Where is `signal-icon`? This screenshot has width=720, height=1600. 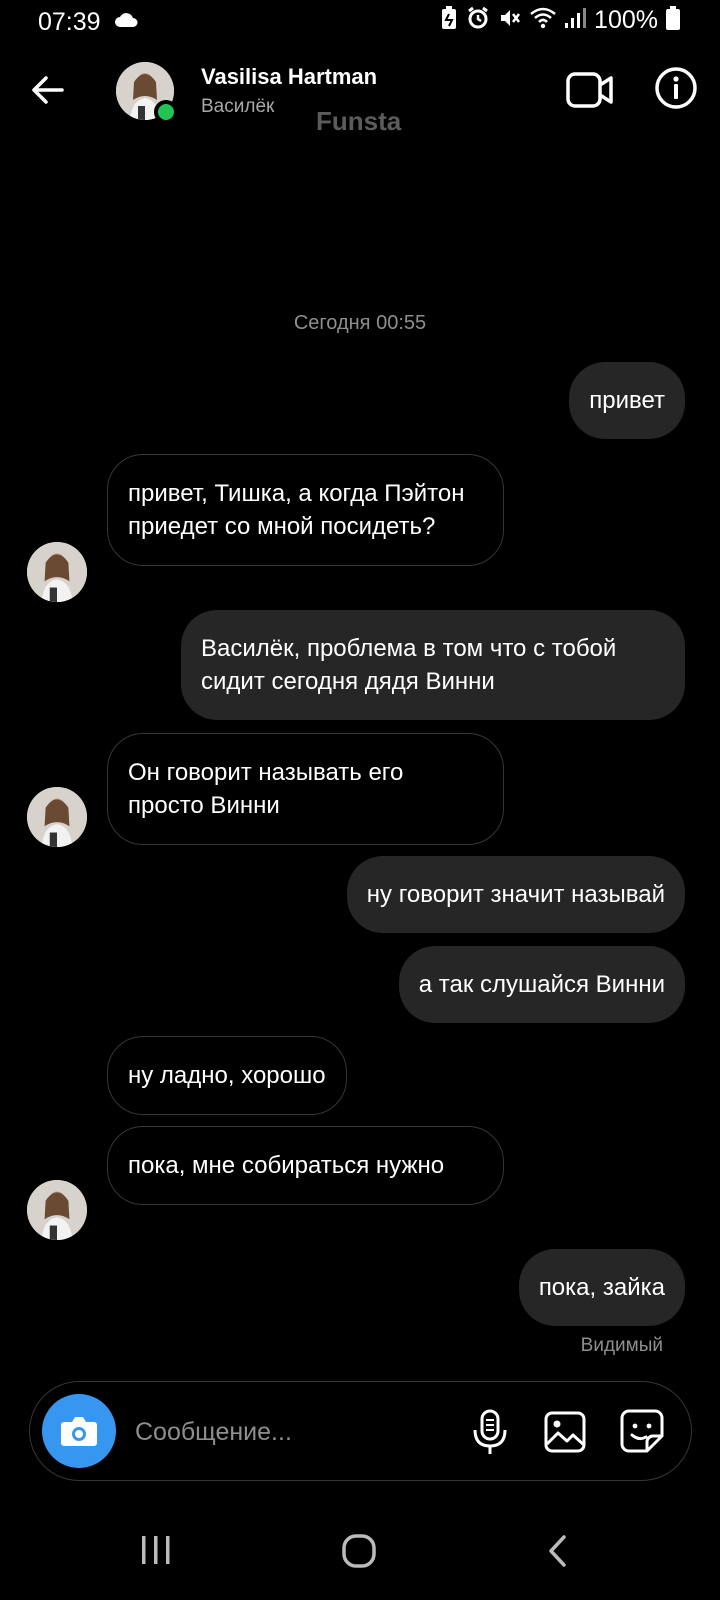 signal-icon is located at coordinates (575, 20).